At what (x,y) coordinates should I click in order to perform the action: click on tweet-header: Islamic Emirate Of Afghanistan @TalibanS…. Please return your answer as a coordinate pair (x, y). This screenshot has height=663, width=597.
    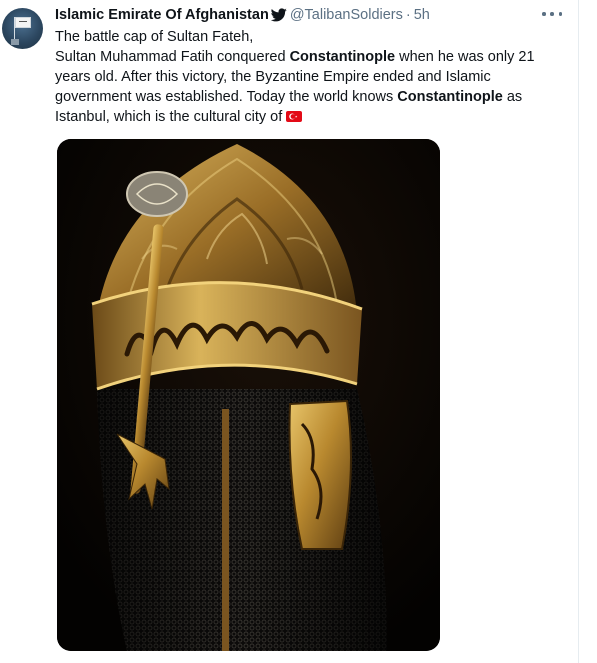
    Looking at the image, I should click on (242, 15).